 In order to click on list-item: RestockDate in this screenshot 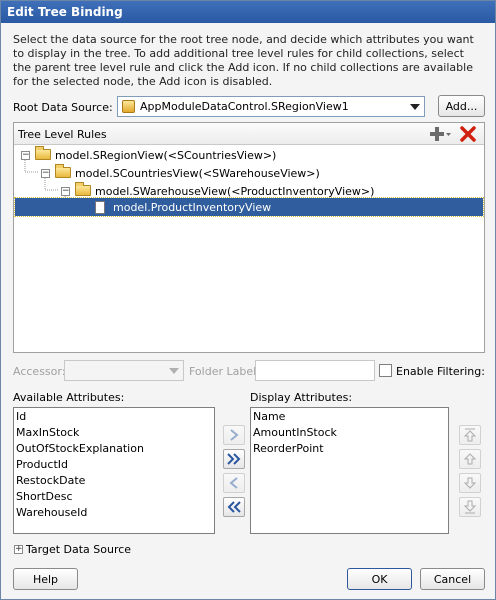, I will do `click(50, 480)`.